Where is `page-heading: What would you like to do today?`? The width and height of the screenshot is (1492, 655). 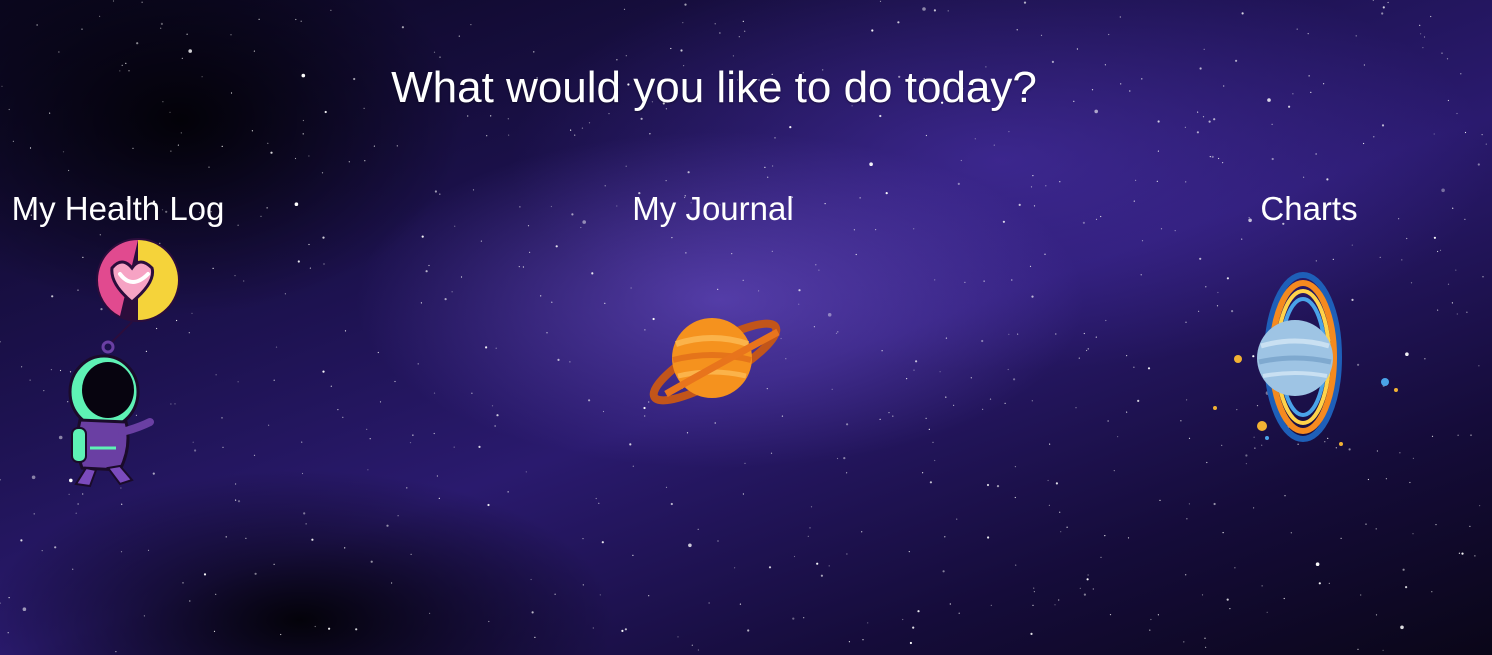 page-heading: What would you like to do today? is located at coordinates (714, 87).